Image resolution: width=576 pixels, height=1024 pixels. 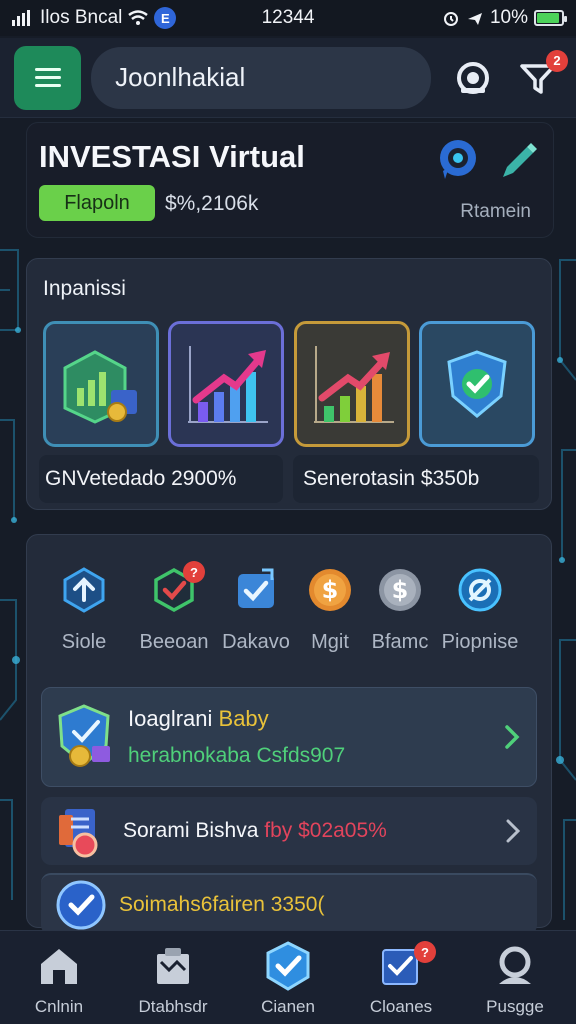 What do you see at coordinates (542, 75) in the screenshot?
I see `filter-button: 2` at bounding box center [542, 75].